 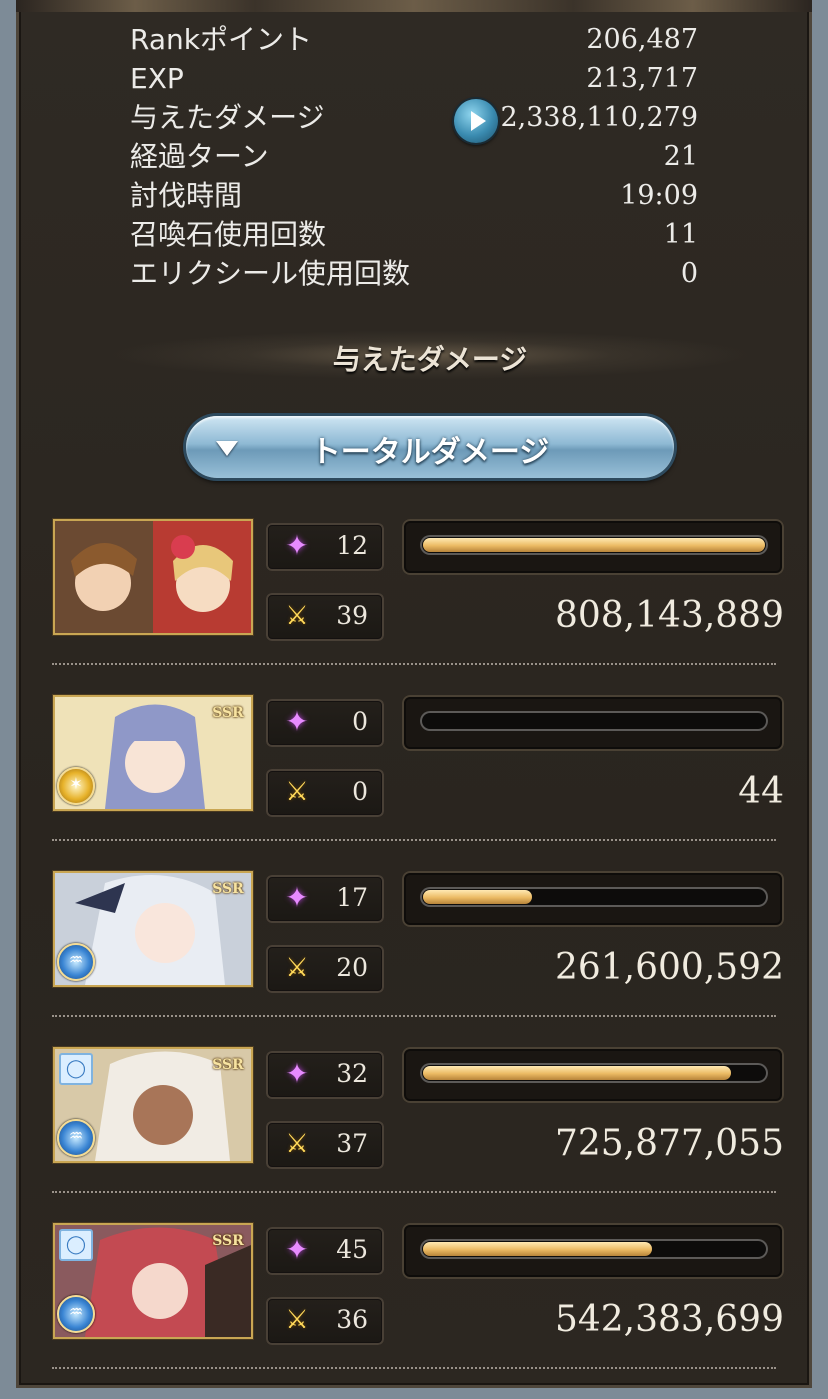 What do you see at coordinates (430, 447) in the screenshot?
I see `damage-type-dropdown: トータルダメージ` at bounding box center [430, 447].